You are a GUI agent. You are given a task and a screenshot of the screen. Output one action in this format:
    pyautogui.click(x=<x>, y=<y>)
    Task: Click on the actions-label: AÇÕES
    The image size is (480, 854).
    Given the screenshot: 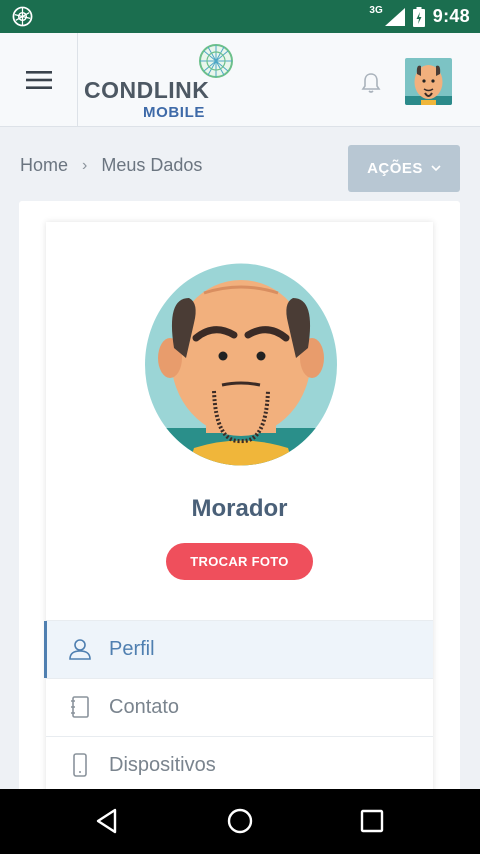 What is the action you would take?
    pyautogui.click(x=395, y=168)
    